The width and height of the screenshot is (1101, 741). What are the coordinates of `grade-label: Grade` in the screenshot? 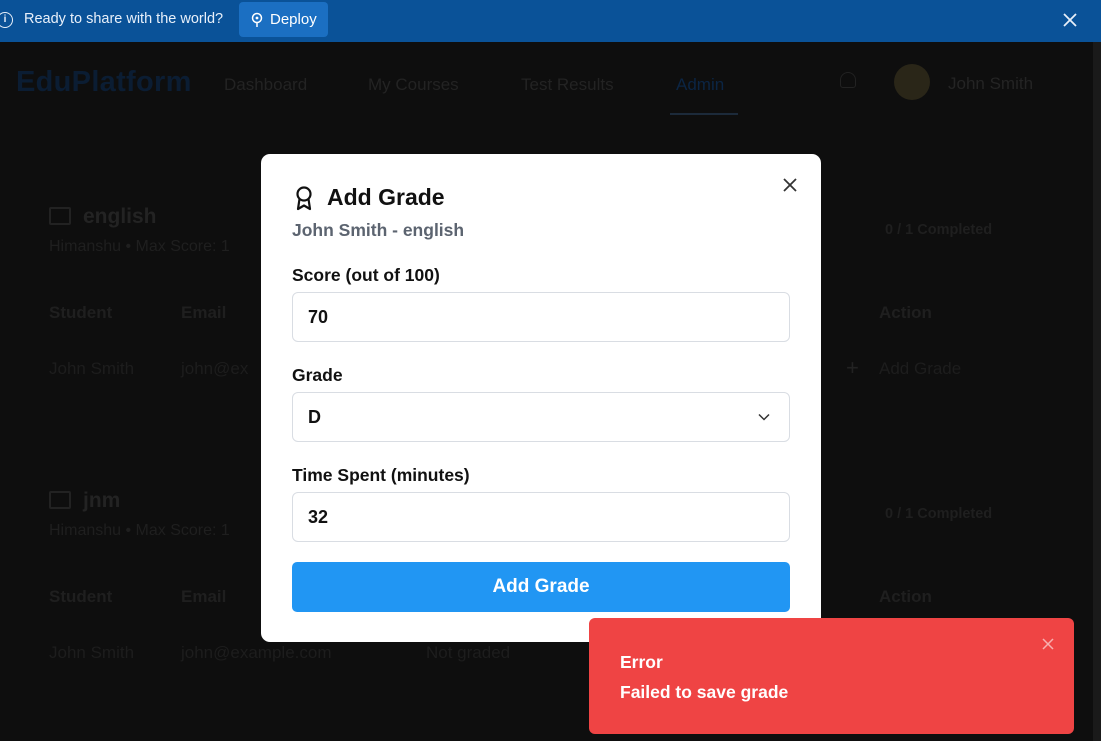 It's located at (317, 375).